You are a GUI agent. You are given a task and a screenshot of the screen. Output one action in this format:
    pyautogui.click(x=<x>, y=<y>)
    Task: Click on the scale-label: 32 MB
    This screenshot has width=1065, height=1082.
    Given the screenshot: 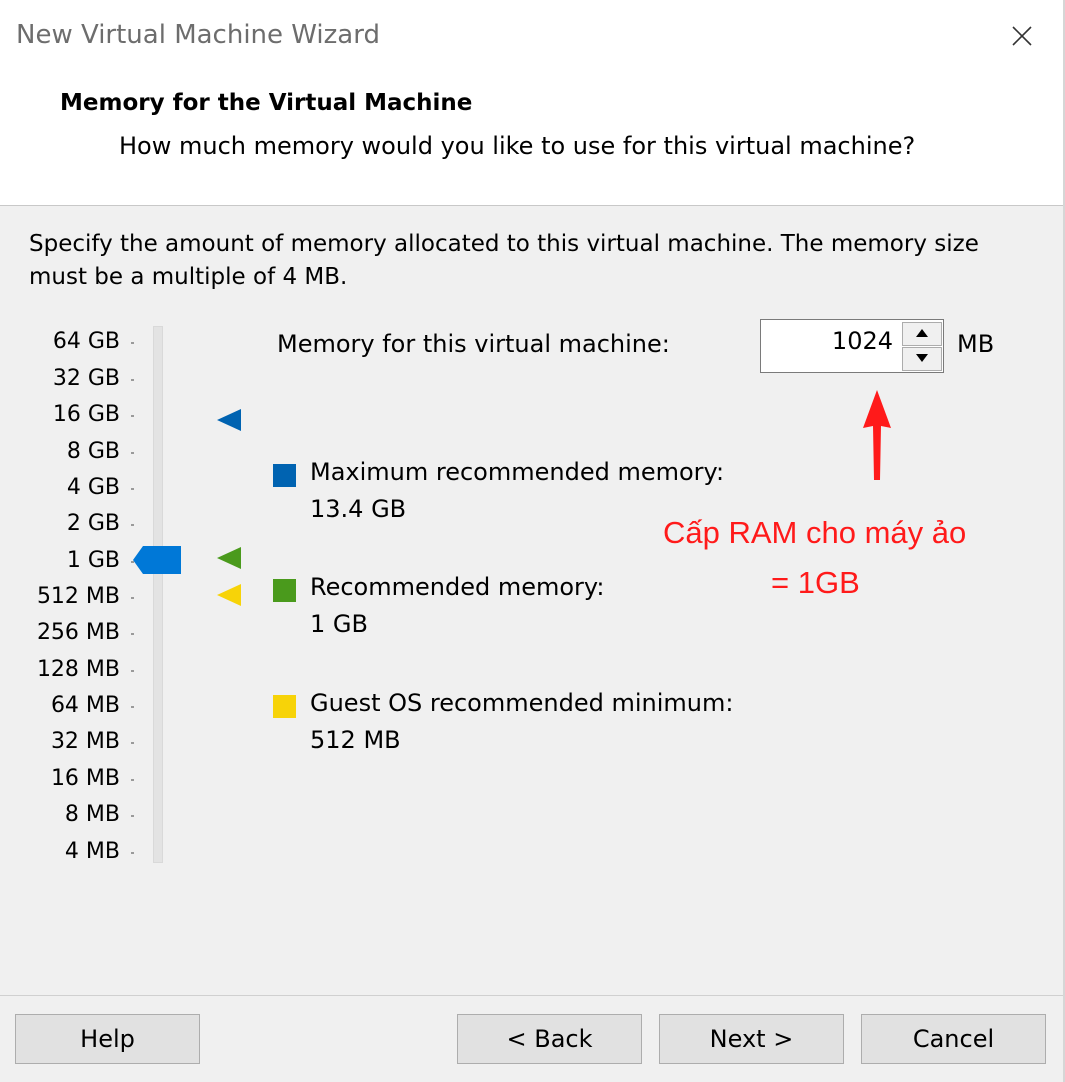 What is the action you would take?
    pyautogui.click(x=85, y=741)
    